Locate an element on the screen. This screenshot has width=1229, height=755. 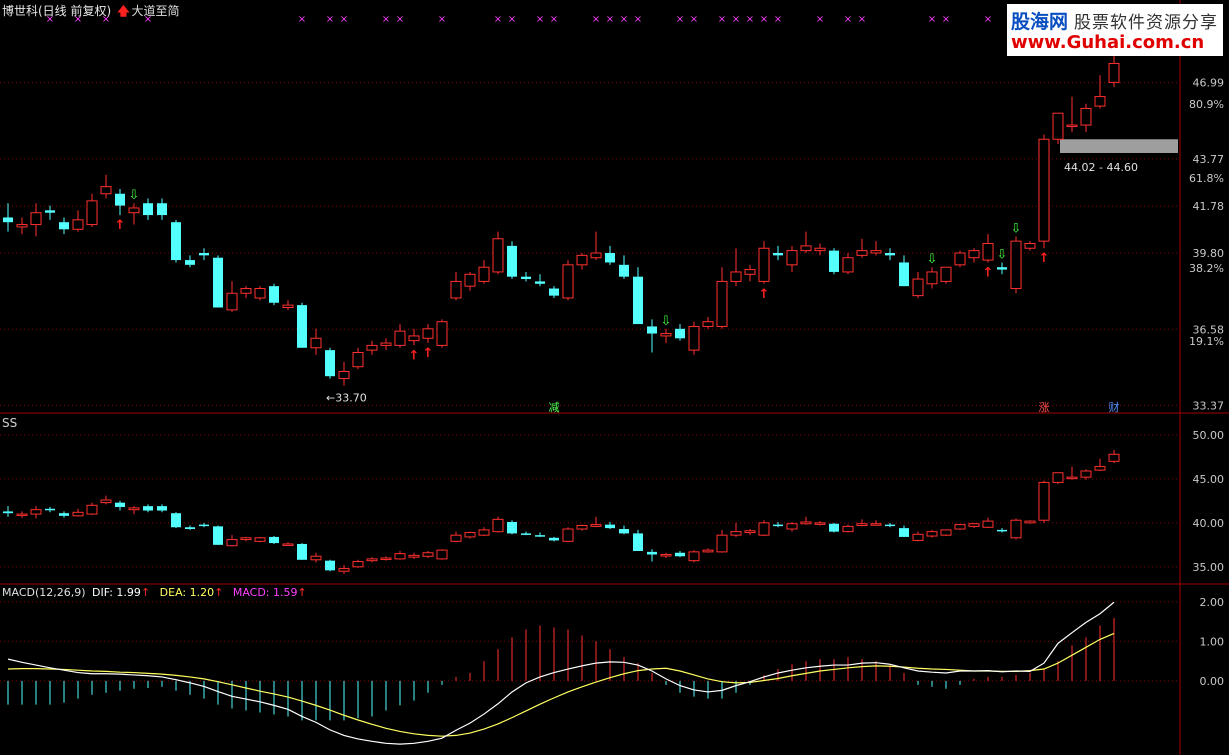
ss-tick-label: 45.00 is located at coordinates (1209, 479).